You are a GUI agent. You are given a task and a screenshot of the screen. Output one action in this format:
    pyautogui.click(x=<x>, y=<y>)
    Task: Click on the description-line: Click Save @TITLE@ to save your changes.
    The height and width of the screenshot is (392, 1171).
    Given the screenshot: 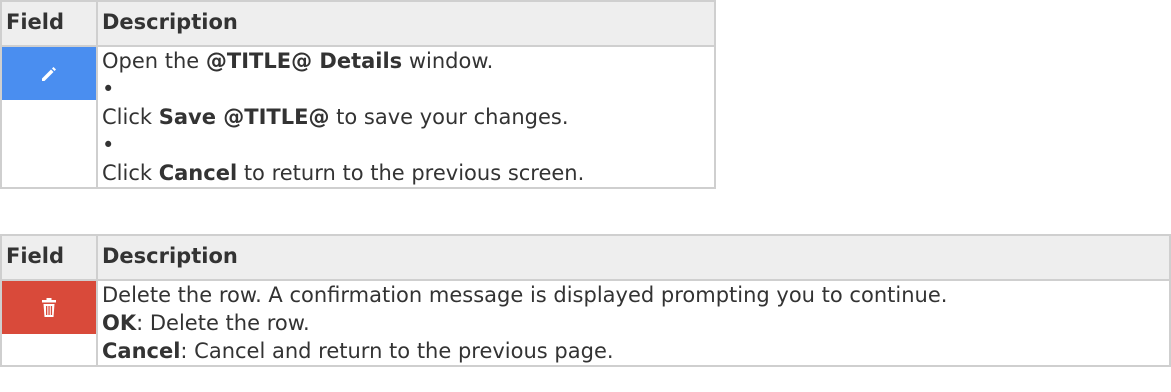 What is the action you would take?
    pyautogui.click(x=335, y=117)
    